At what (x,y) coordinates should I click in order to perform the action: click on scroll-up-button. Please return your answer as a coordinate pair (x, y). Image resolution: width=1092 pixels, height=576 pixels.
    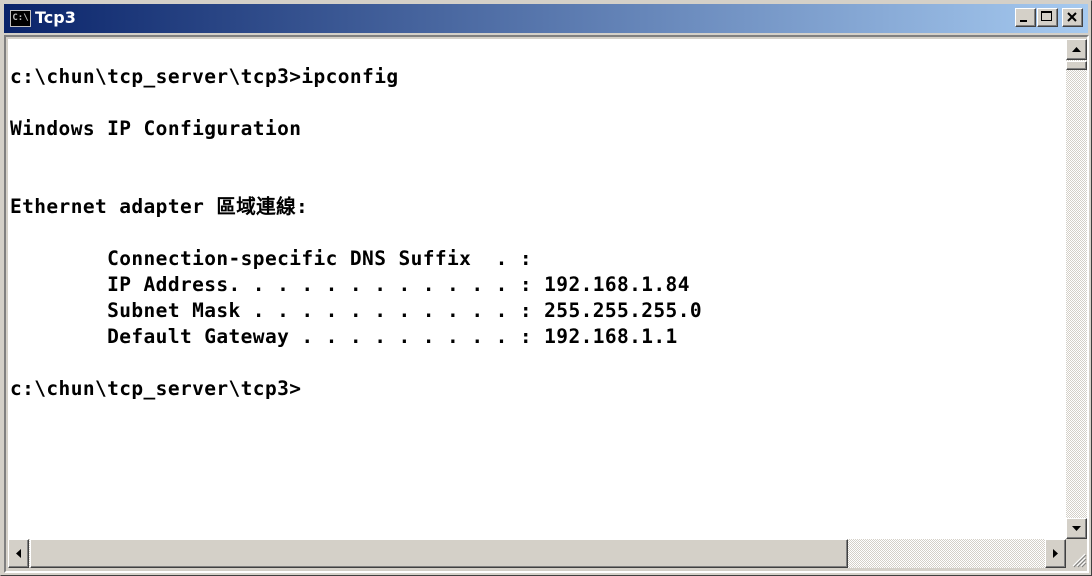
    Looking at the image, I should click on (1076, 49).